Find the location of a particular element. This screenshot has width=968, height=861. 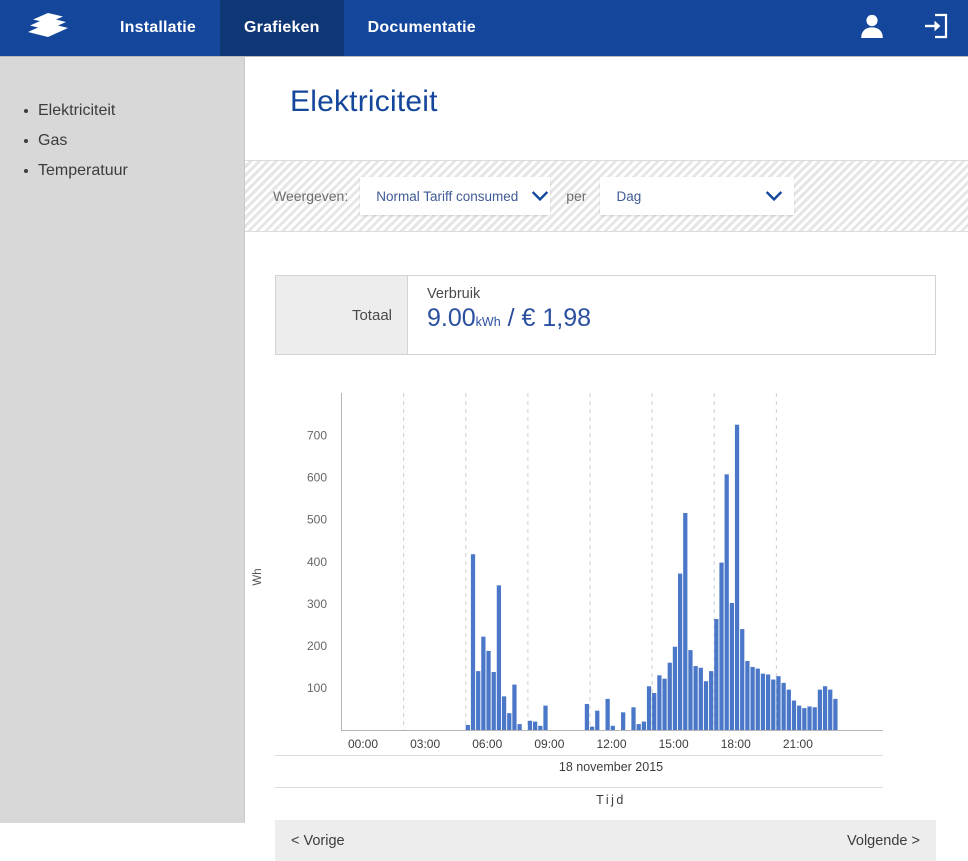

chart-x-tick-label: 03:00 is located at coordinates (425, 744).